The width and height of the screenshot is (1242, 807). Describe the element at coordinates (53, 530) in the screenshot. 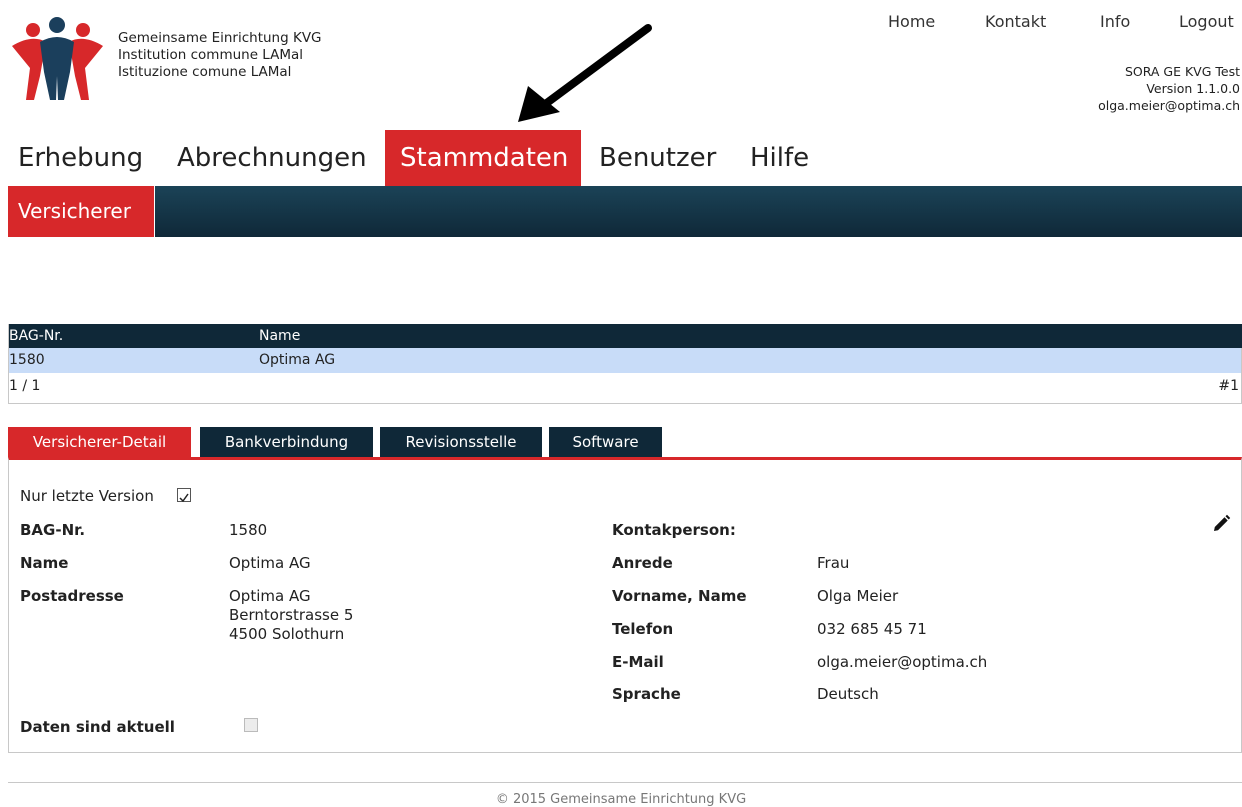

I see `bag-nr-label: BAG-Nr.` at that location.